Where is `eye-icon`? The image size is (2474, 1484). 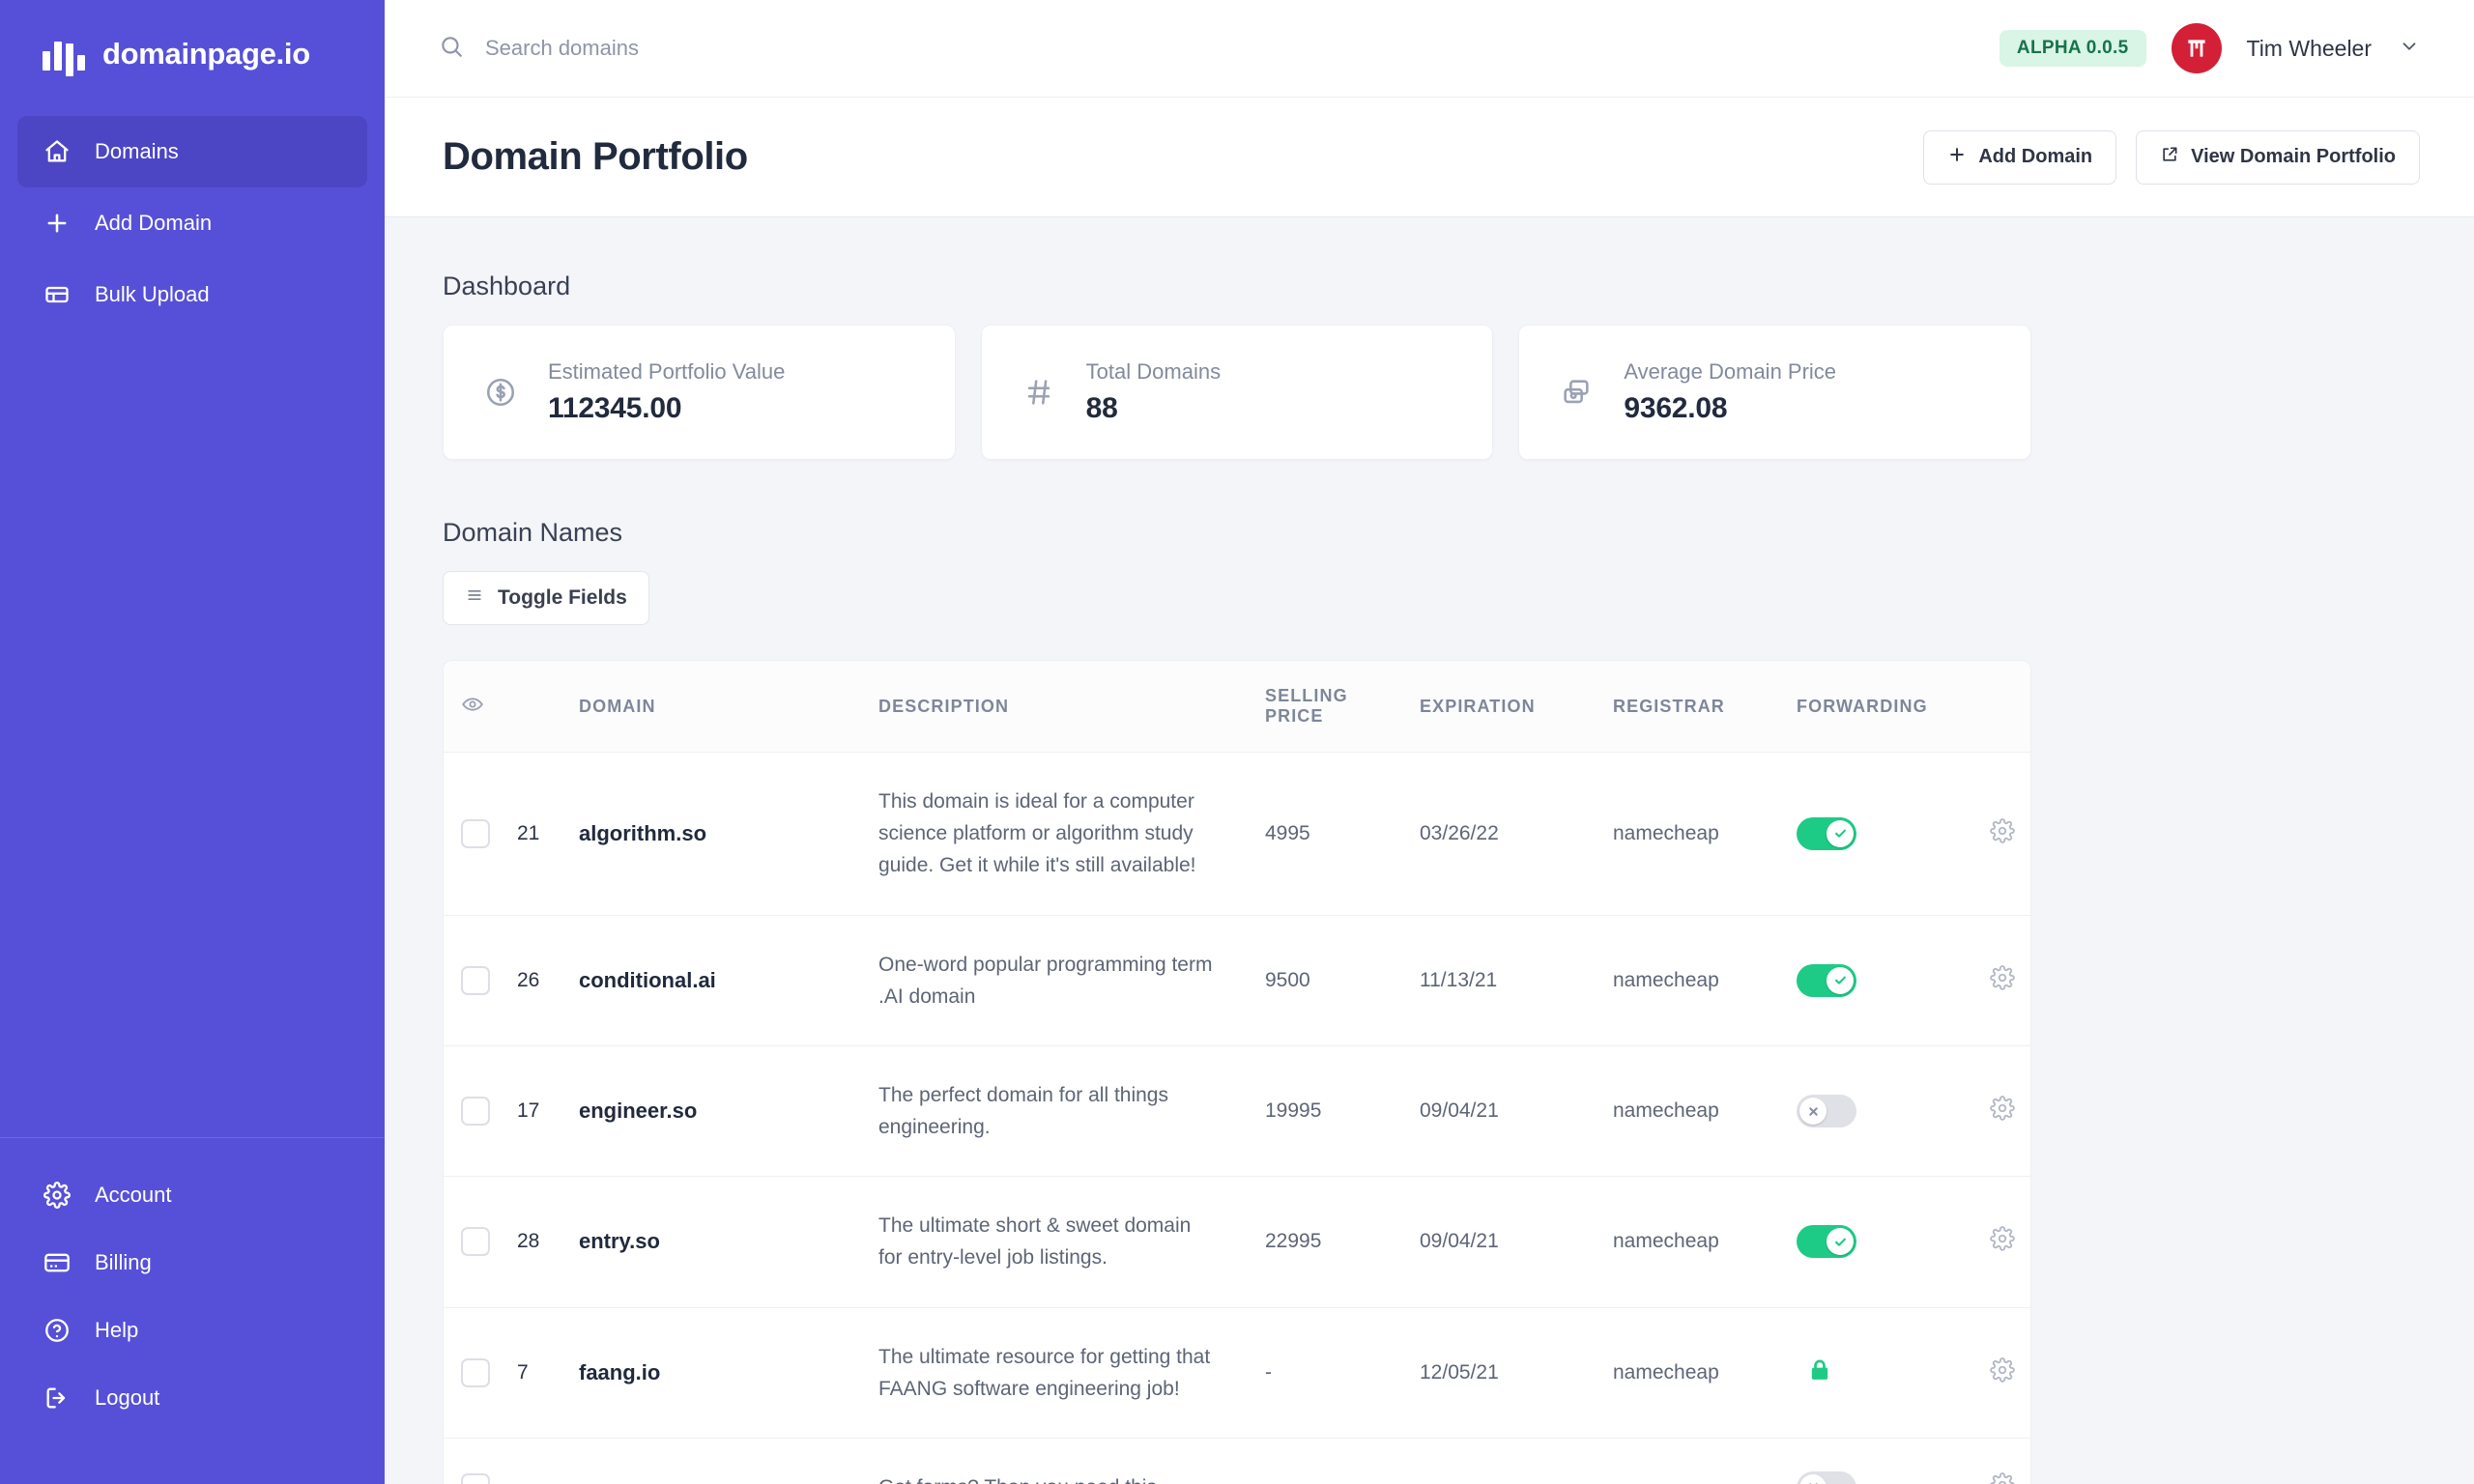
eye-icon is located at coordinates (464, 704).